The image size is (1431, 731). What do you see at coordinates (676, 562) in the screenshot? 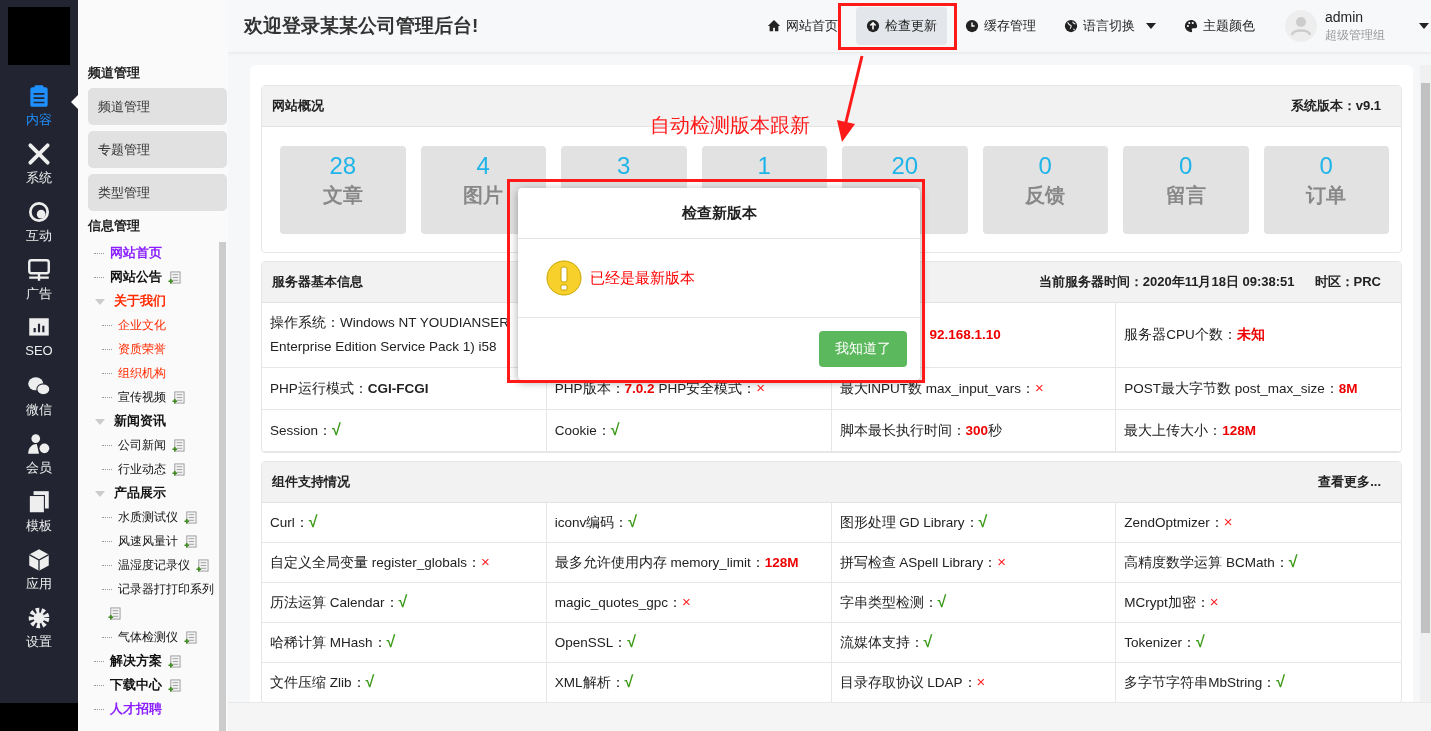
I see `component-status: 最多允许使用内存 memory_limit：128M` at bounding box center [676, 562].